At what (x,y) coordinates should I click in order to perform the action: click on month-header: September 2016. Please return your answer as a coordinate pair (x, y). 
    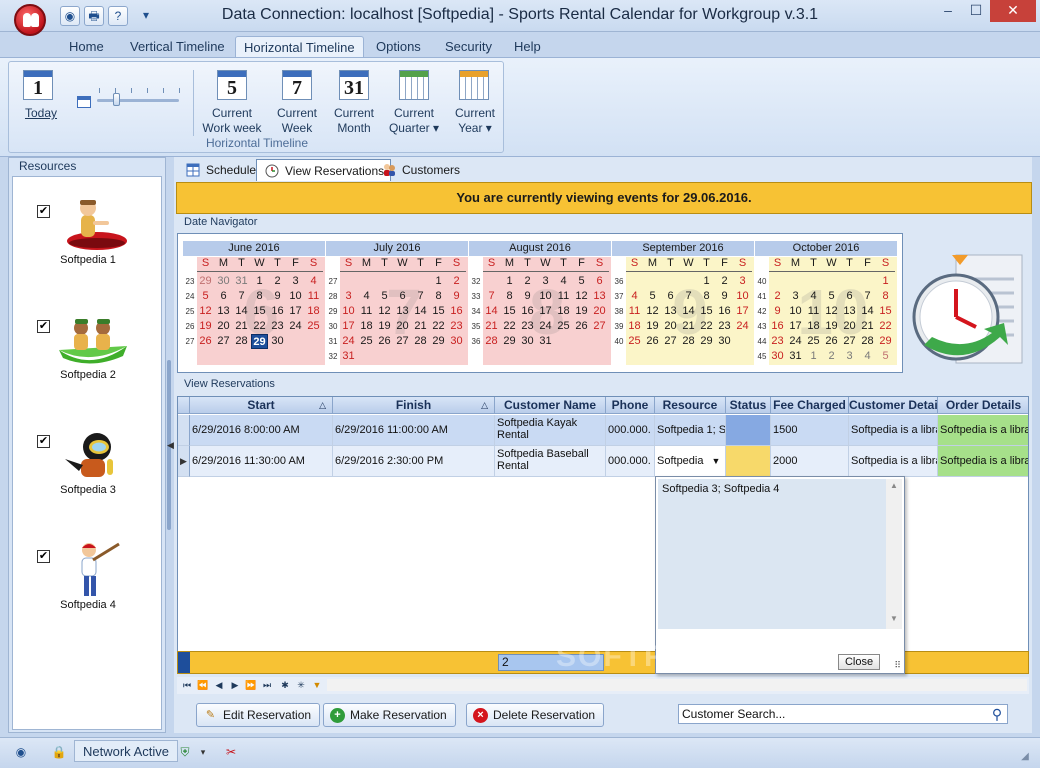
    Looking at the image, I should click on (683, 248).